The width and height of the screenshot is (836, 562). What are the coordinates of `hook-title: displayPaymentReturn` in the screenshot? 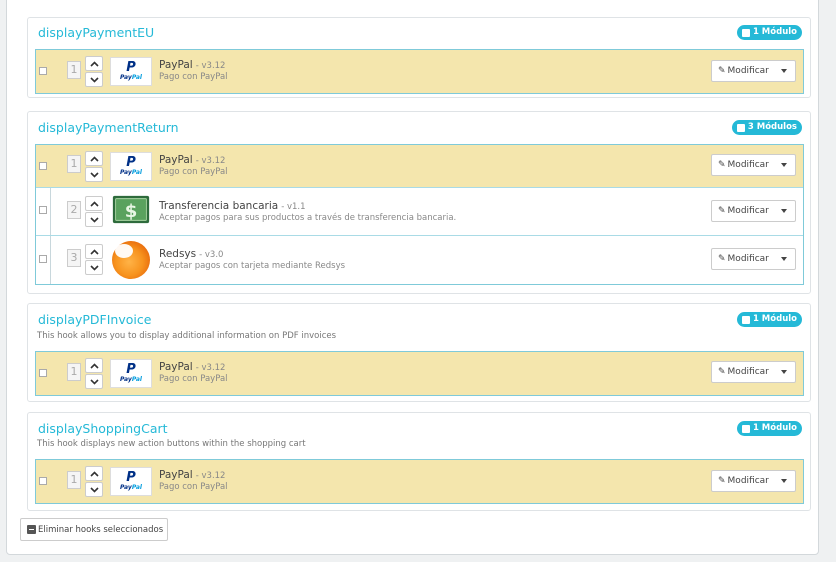 It's located at (108, 127).